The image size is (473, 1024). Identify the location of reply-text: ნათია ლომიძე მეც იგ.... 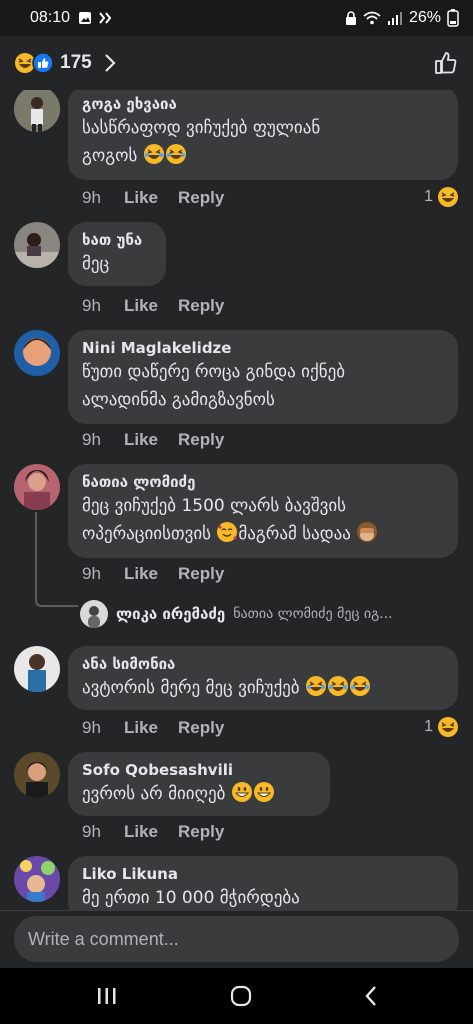
(313, 614).